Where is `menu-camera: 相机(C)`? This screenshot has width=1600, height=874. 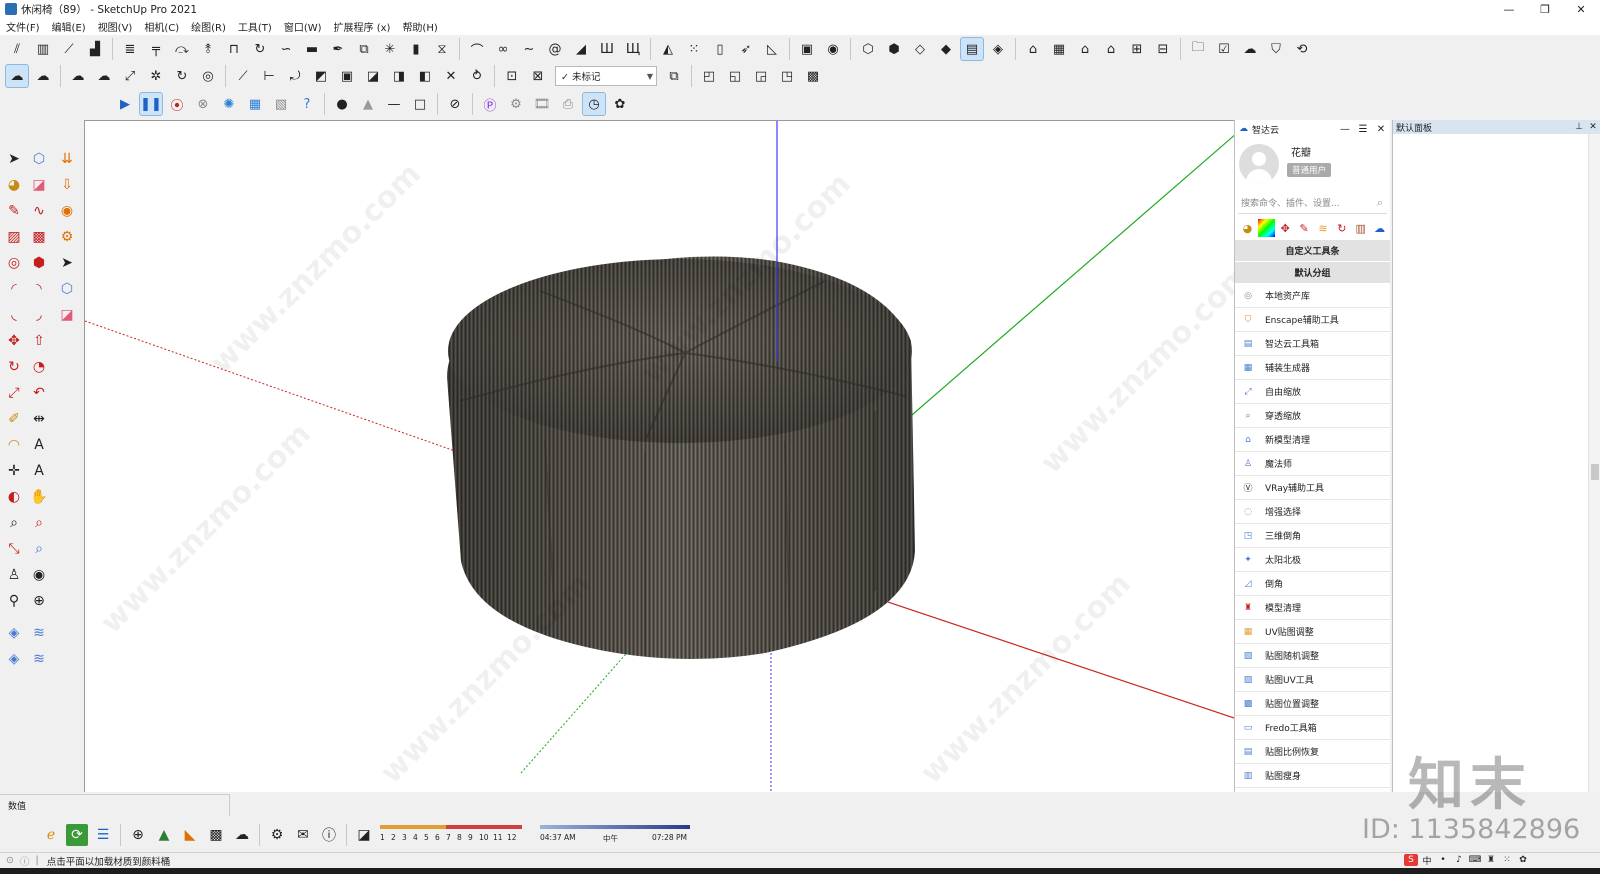 menu-camera: 相机(C) is located at coordinates (161, 26).